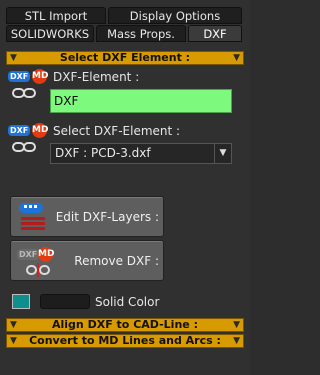  What do you see at coordinates (103, 153) in the screenshot?
I see `dxf-dropdown-value: DXF : PCD-3.dxf` at bounding box center [103, 153].